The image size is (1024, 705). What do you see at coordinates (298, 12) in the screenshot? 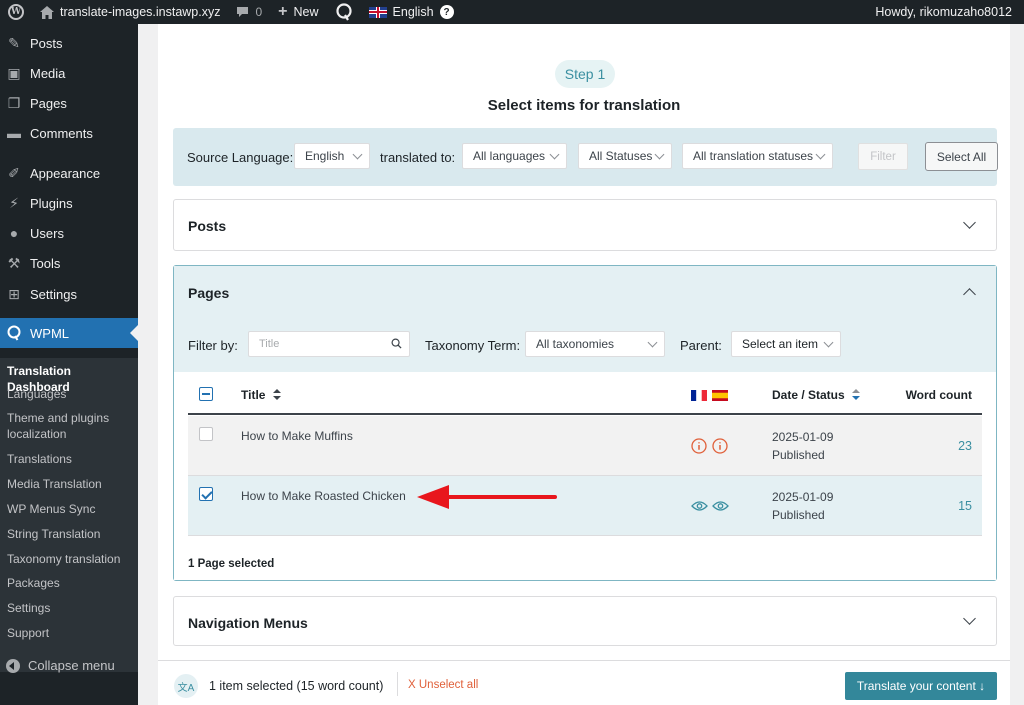
I see `new-content-link: + New` at bounding box center [298, 12].